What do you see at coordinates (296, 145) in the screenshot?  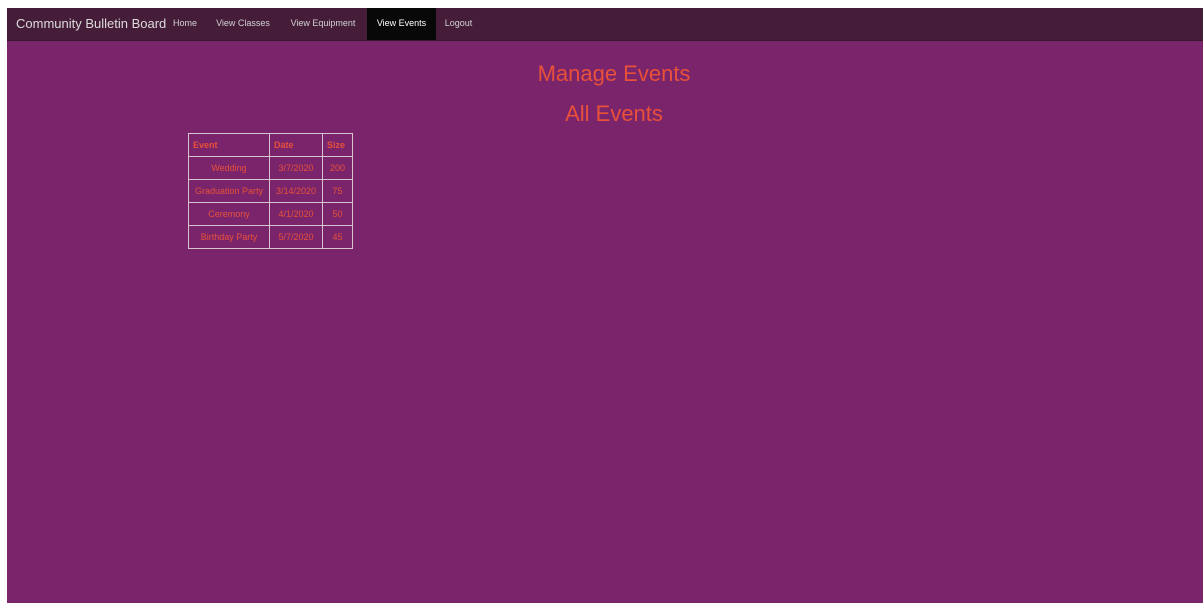 I see `column-header-date: Date` at bounding box center [296, 145].